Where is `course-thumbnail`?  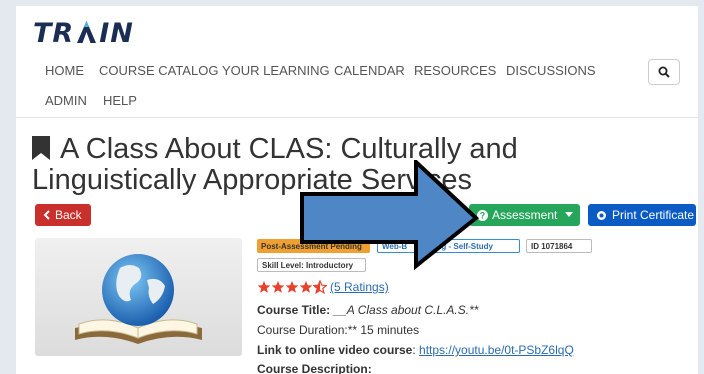
course-thumbnail is located at coordinates (138, 297).